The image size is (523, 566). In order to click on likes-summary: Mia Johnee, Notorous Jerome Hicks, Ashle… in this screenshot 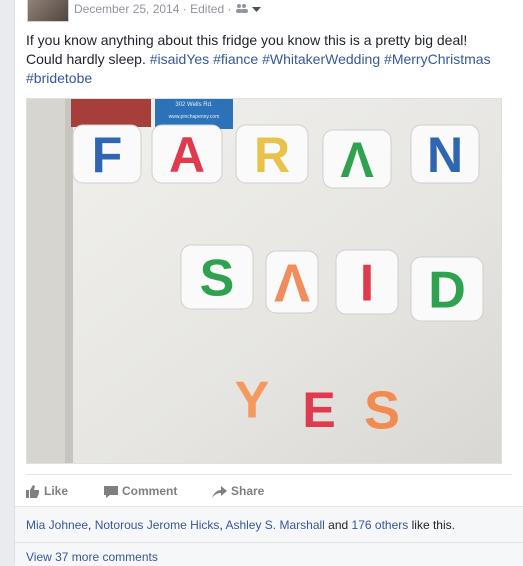, I will do `click(240, 525)`.